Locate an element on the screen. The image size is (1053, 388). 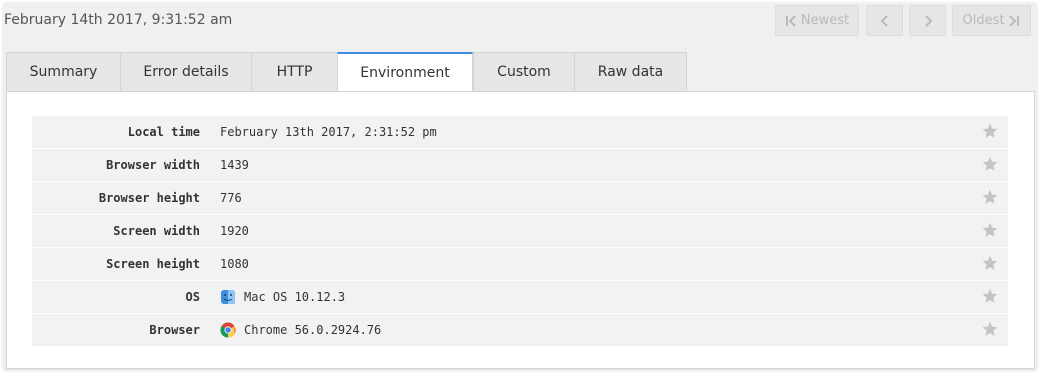
first-page-icon is located at coordinates (790, 20).